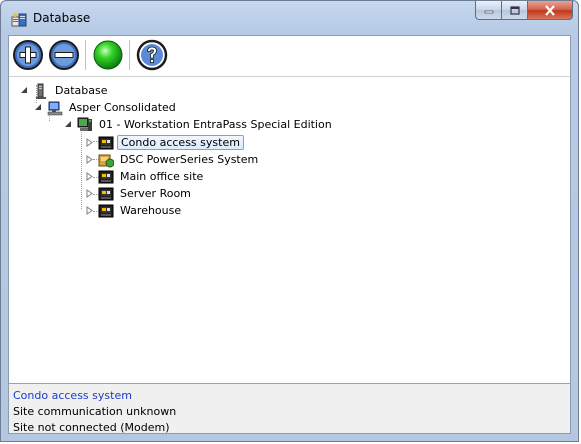 This screenshot has height=444, width=581. I want to click on title-bar: Database, so click(289, 18).